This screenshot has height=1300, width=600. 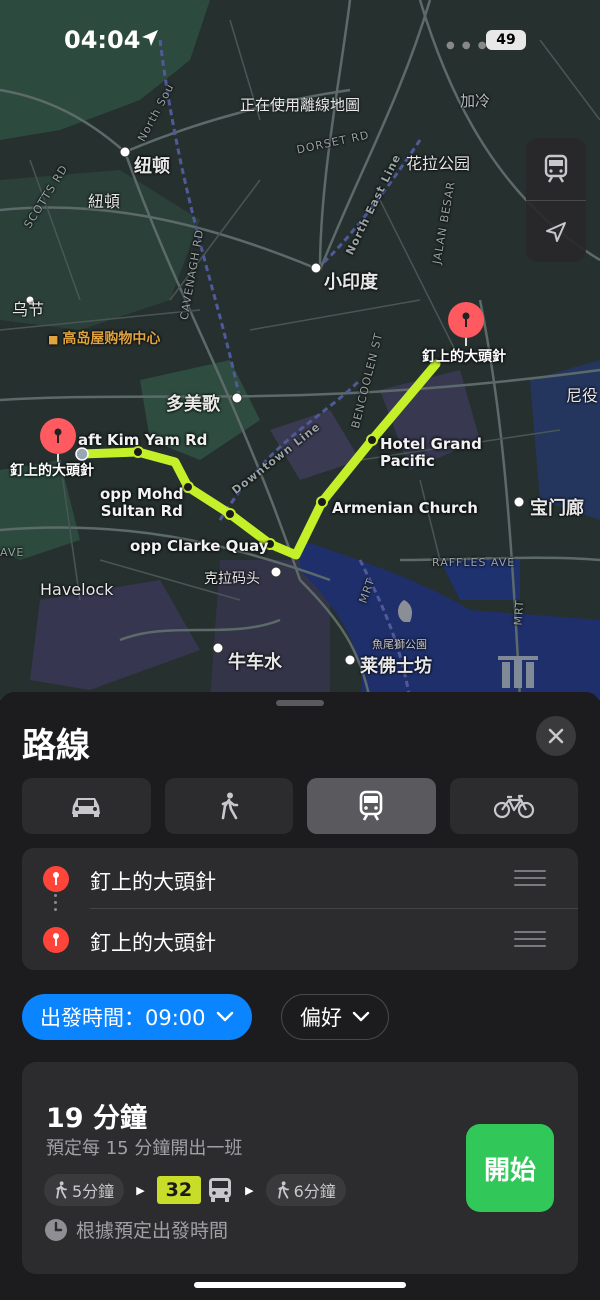 What do you see at coordinates (12, 552) in the screenshot?
I see `street-ave: AVE` at bounding box center [12, 552].